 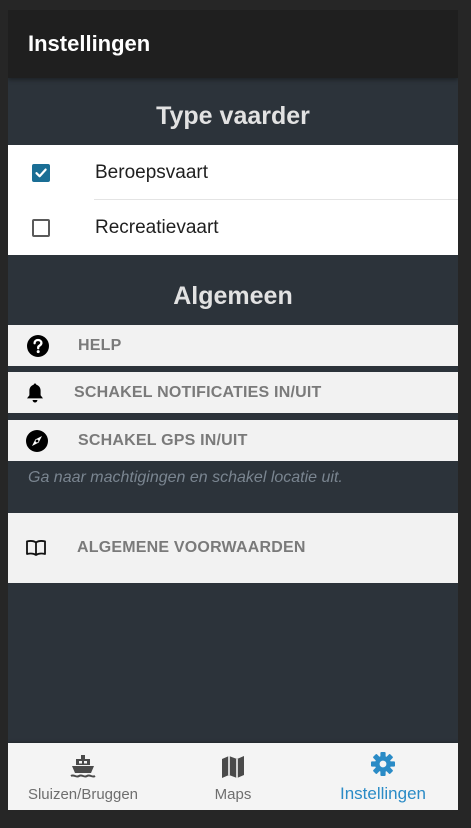 I want to click on ship-icon, so click(x=83, y=767).